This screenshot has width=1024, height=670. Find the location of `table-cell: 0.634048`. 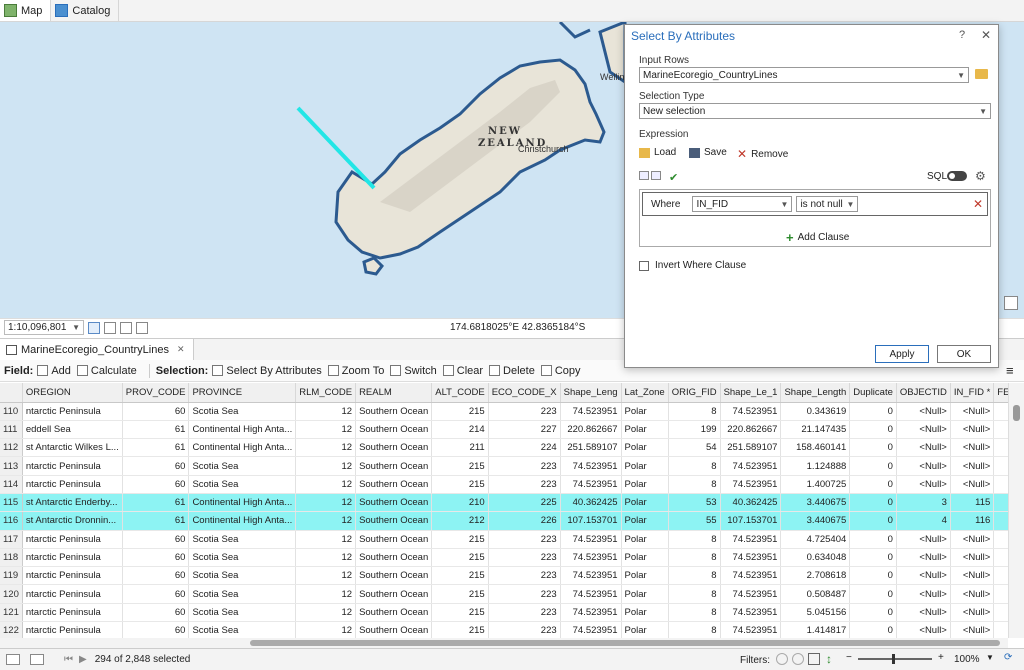

table-cell: 0.634048 is located at coordinates (815, 558).